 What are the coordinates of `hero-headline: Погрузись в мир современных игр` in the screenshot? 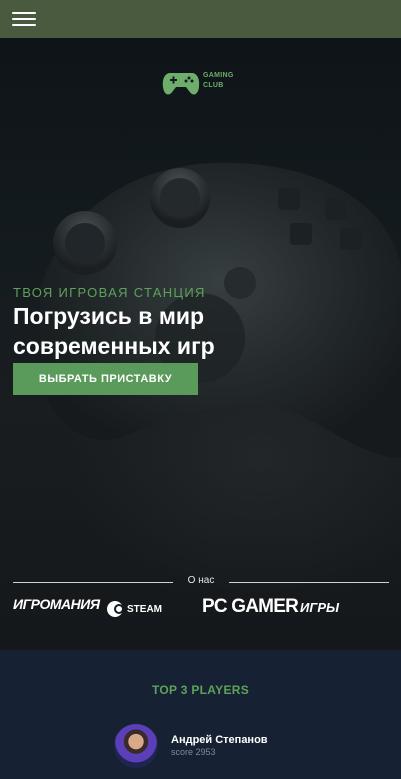 It's located at (114, 331).